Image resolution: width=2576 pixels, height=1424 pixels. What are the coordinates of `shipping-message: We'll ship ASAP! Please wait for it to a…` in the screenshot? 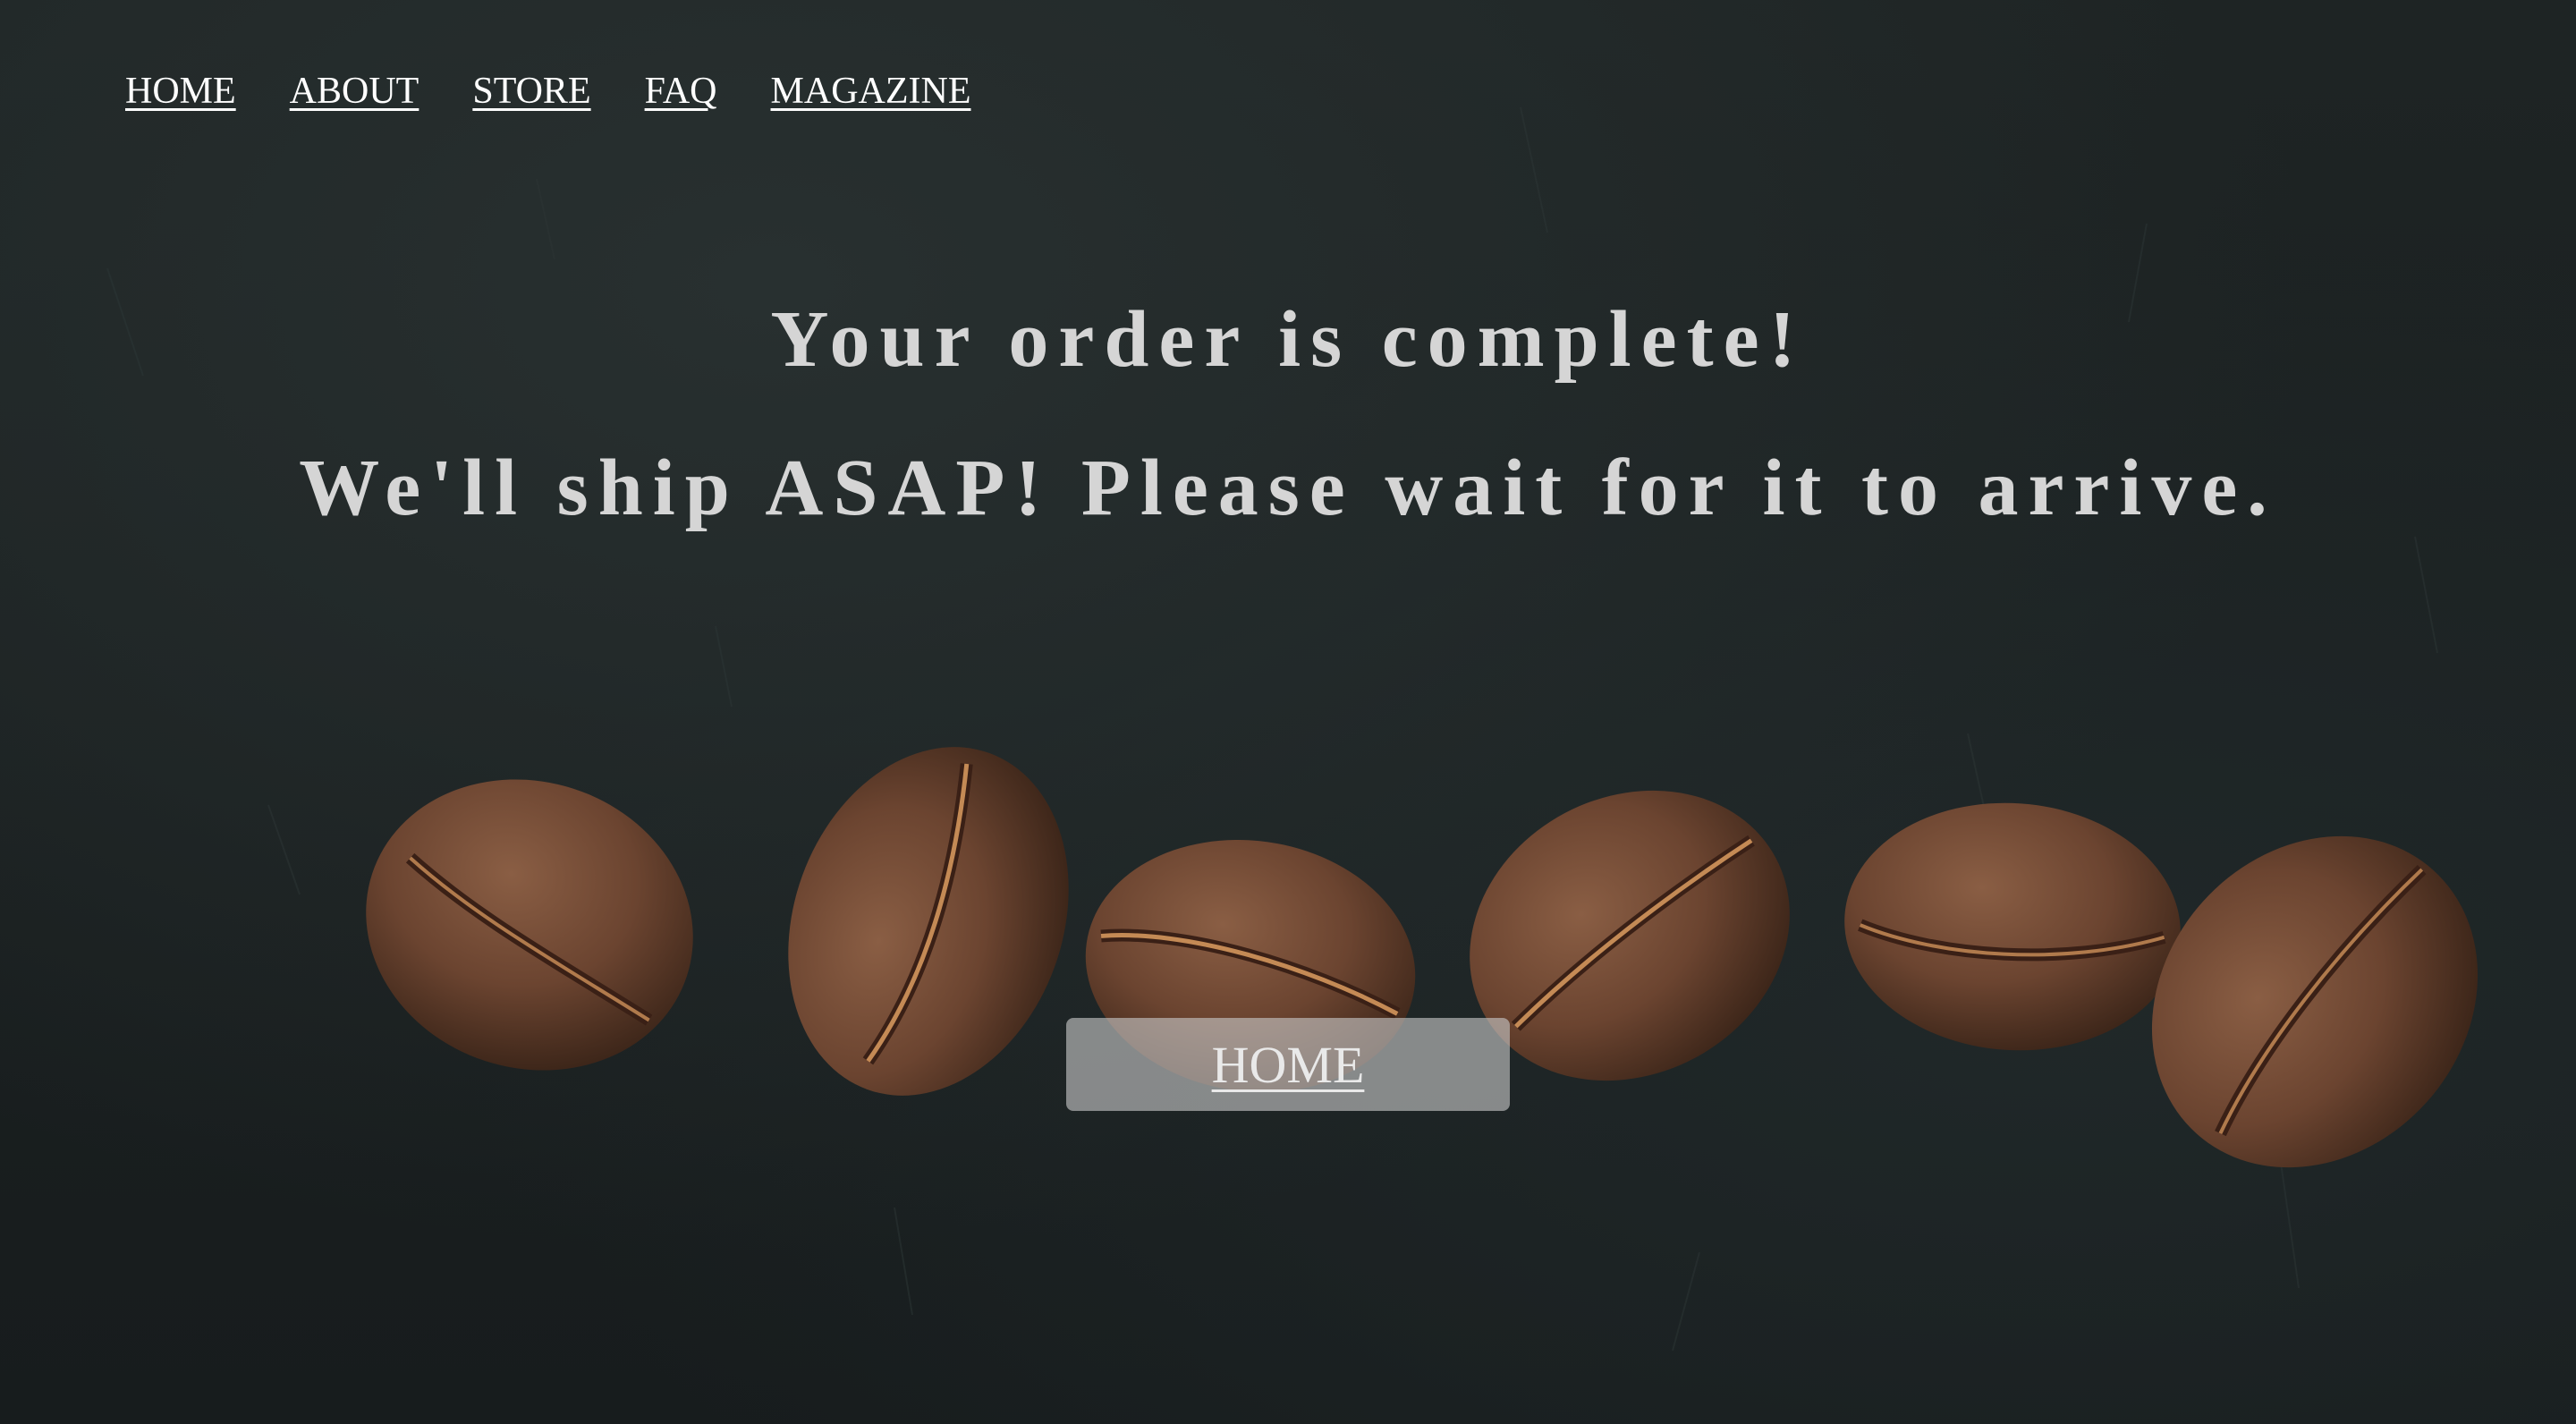 It's located at (1288, 488).